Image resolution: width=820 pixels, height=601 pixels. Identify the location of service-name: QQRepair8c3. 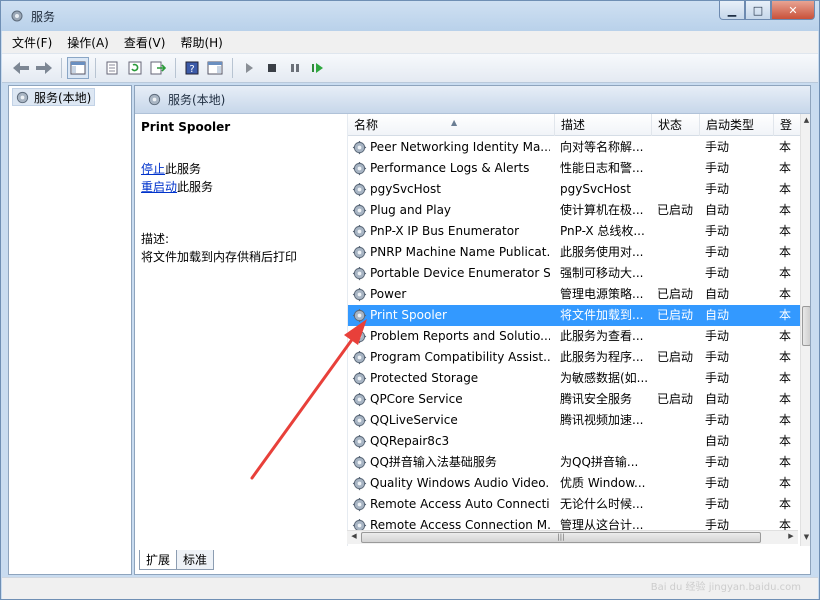
(410, 441).